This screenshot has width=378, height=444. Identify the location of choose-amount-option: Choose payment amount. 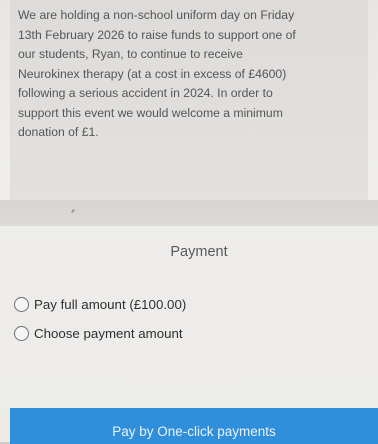
(98, 333).